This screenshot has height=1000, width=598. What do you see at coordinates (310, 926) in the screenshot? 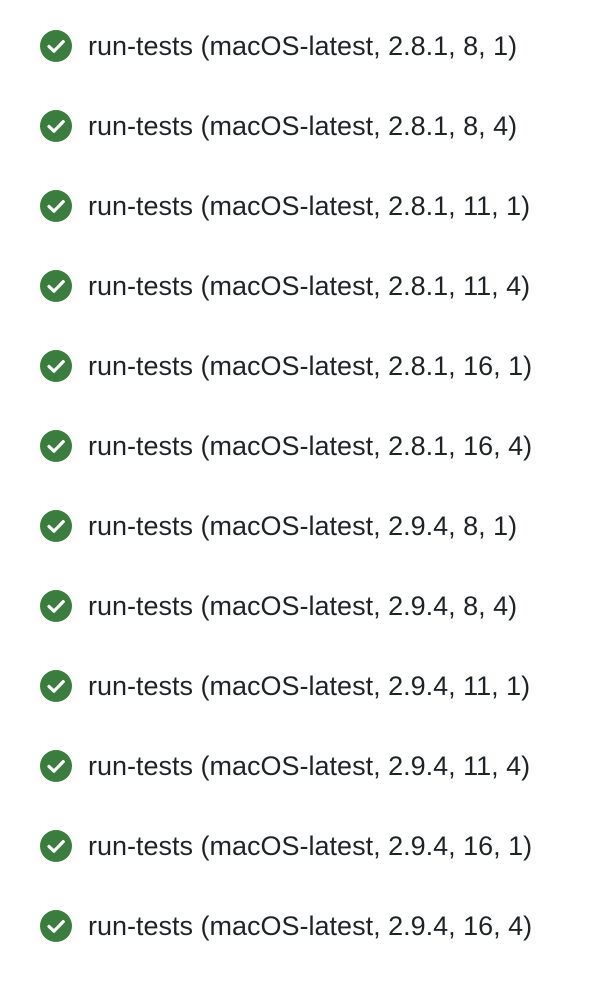
I see `job-name: run-tests (macOS-latest, 2.9.4, 16, 4)` at bounding box center [310, 926].